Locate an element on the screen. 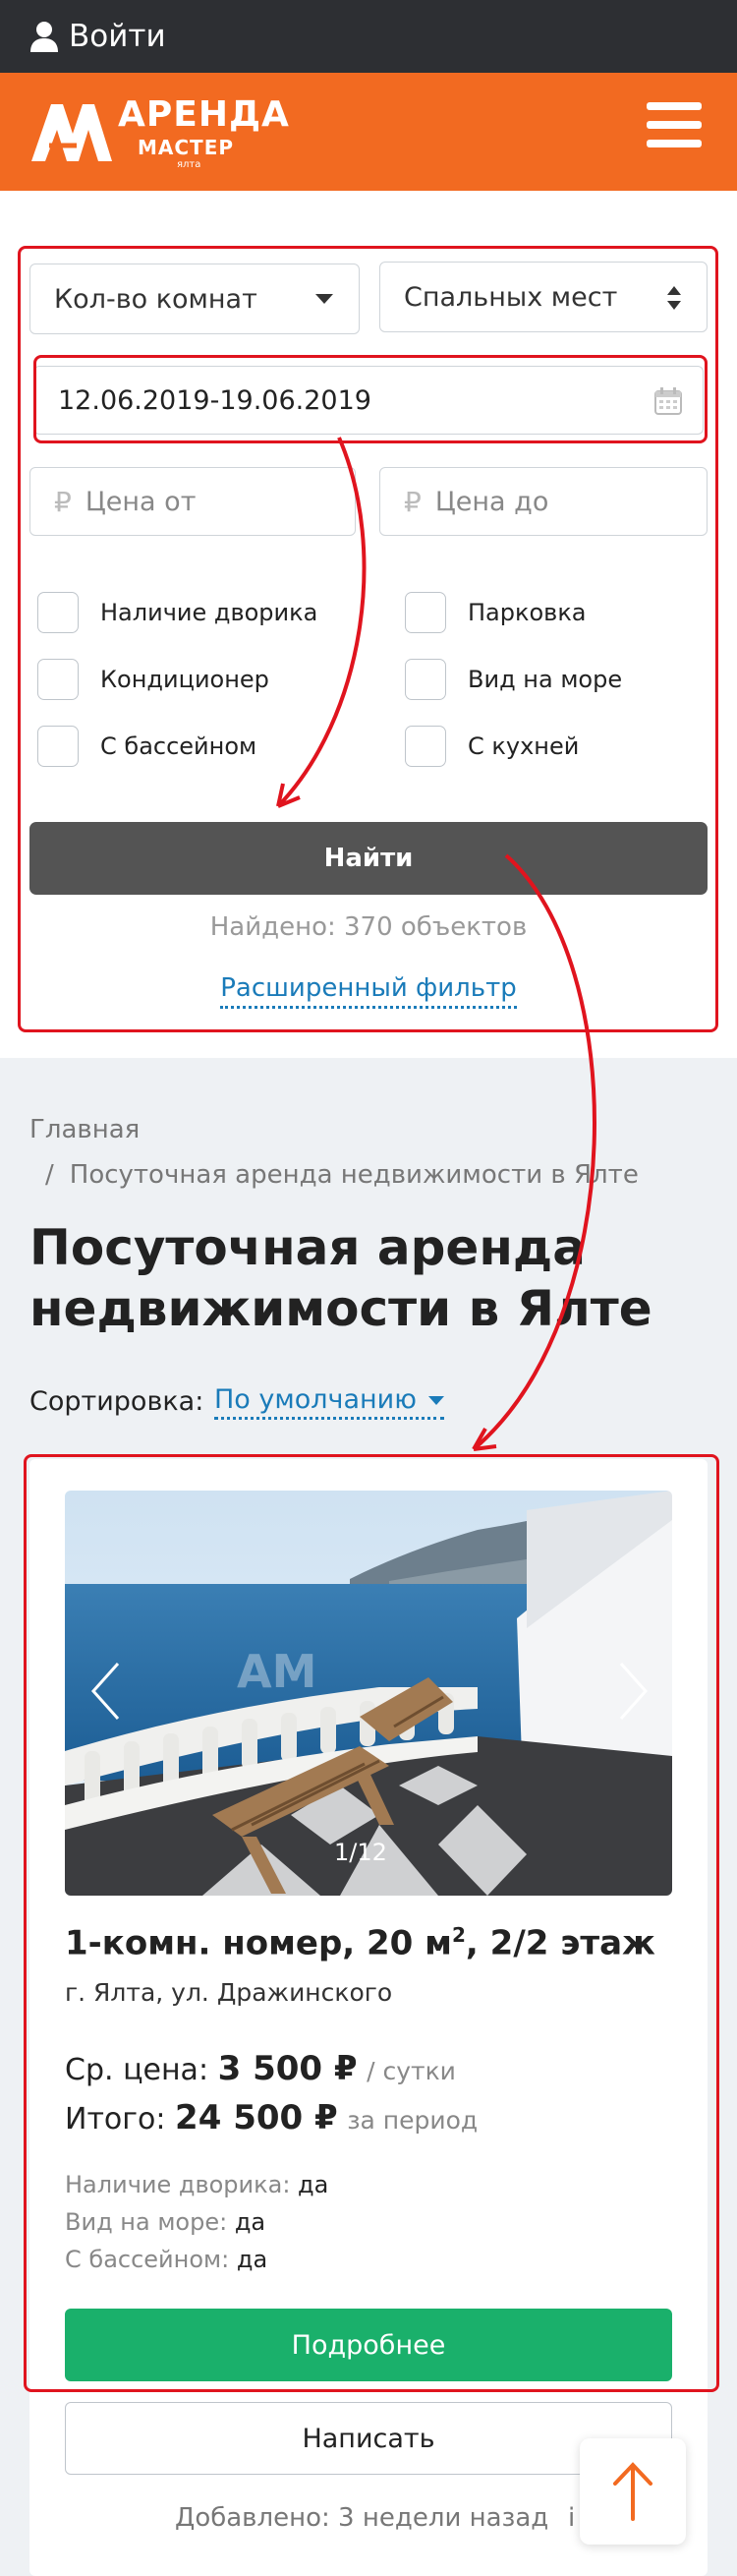  sort-dropdown: По умолчанию is located at coordinates (329, 1402).